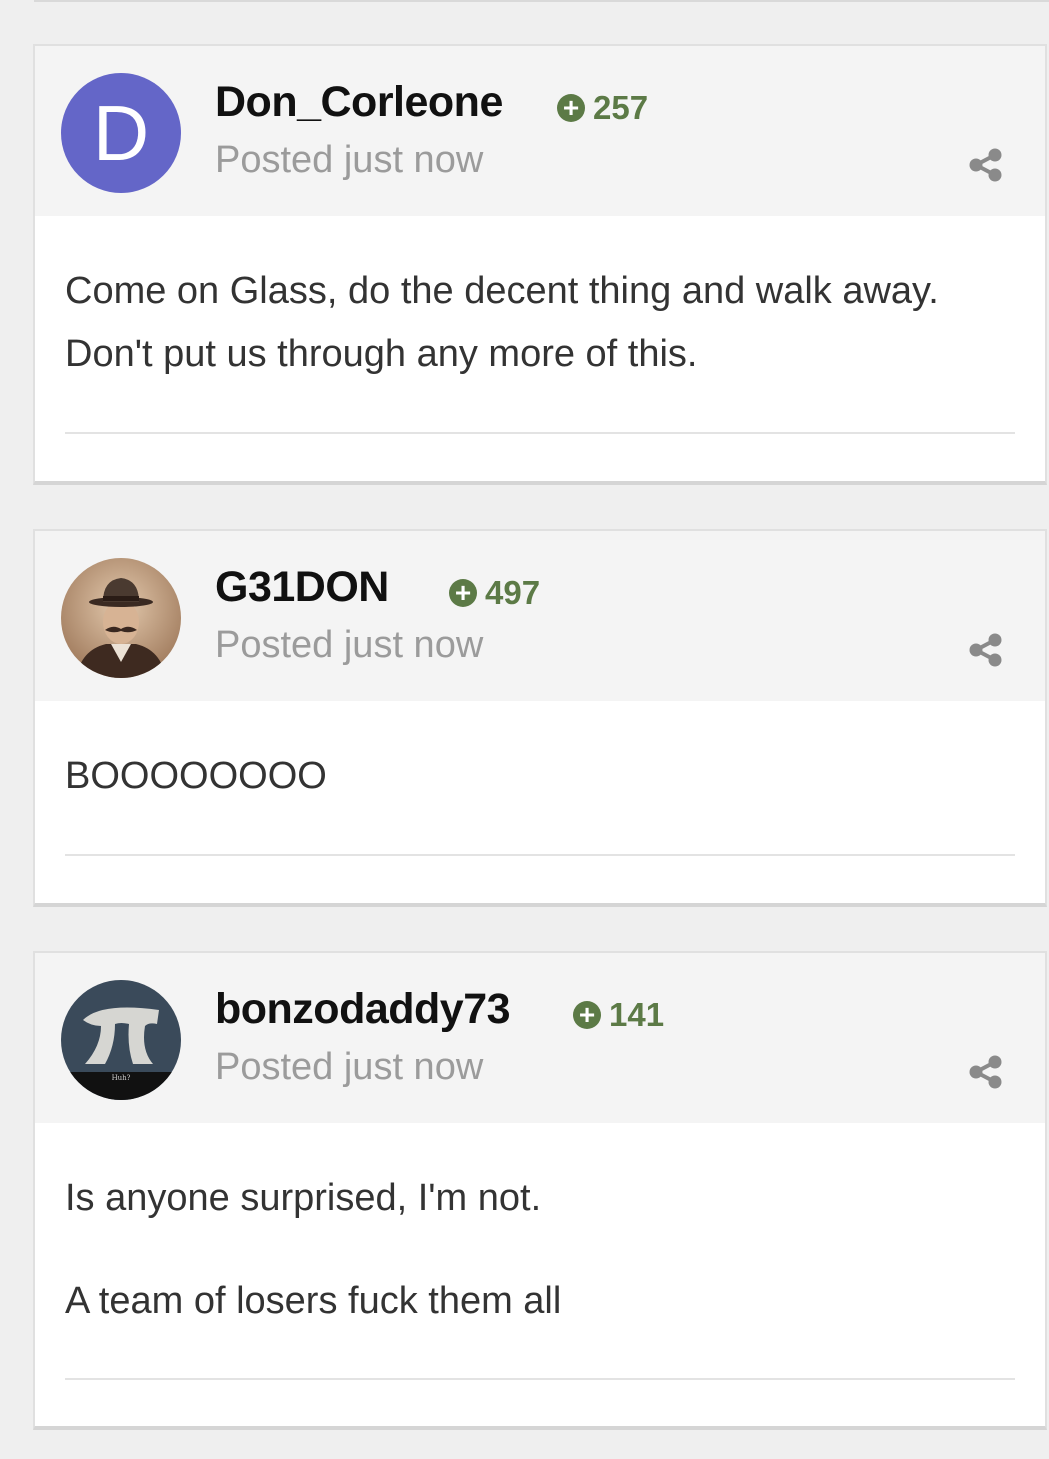 The image size is (1049, 1459). What do you see at coordinates (540, 1038) in the screenshot?
I see `post-header: Huh? bonzodaddy73 + 141 Posted just now` at bounding box center [540, 1038].